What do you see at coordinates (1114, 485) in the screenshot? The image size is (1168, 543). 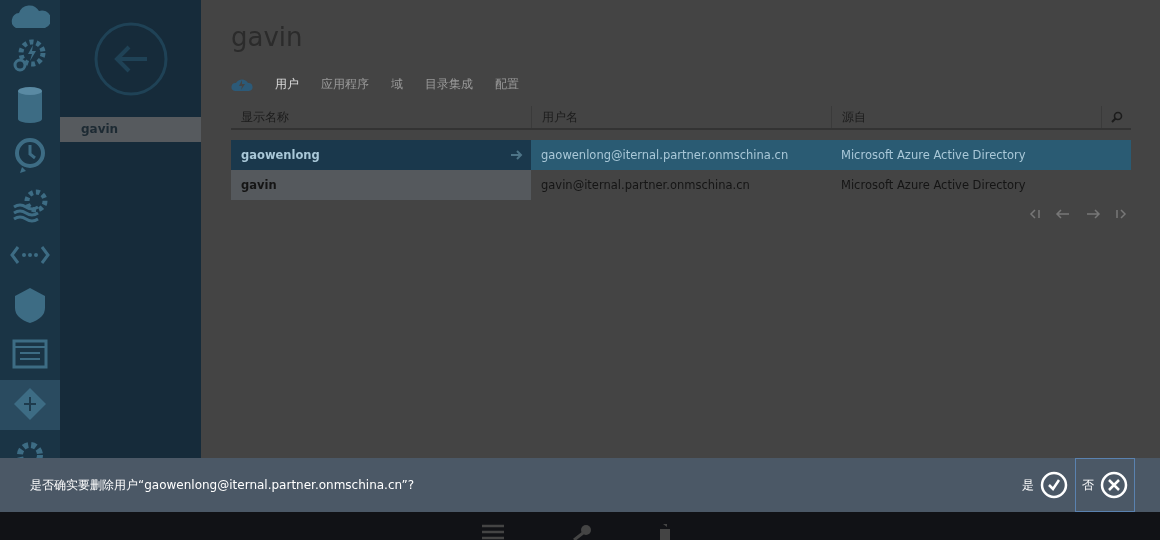 I see `close-circle-icon` at bounding box center [1114, 485].